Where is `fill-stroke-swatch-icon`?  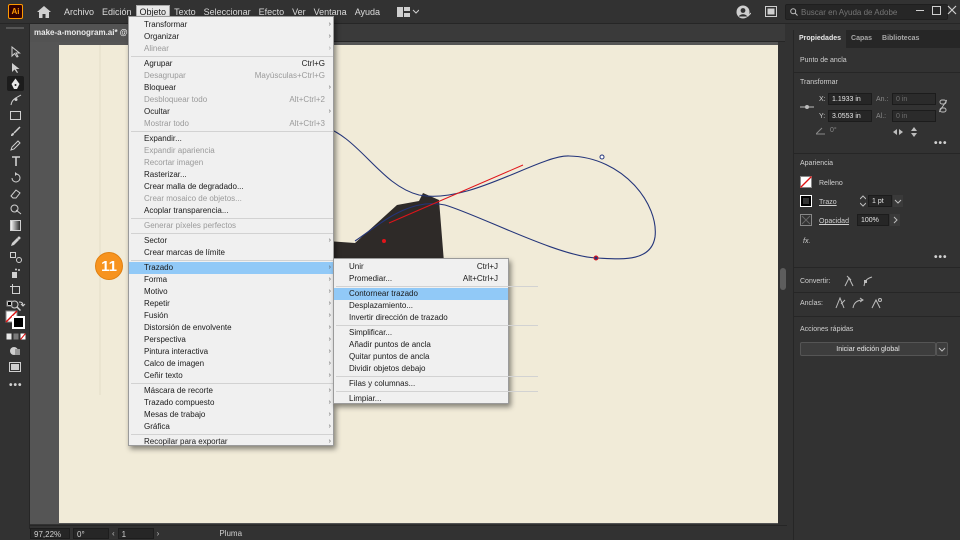 fill-stroke-swatch-icon is located at coordinates (16, 314).